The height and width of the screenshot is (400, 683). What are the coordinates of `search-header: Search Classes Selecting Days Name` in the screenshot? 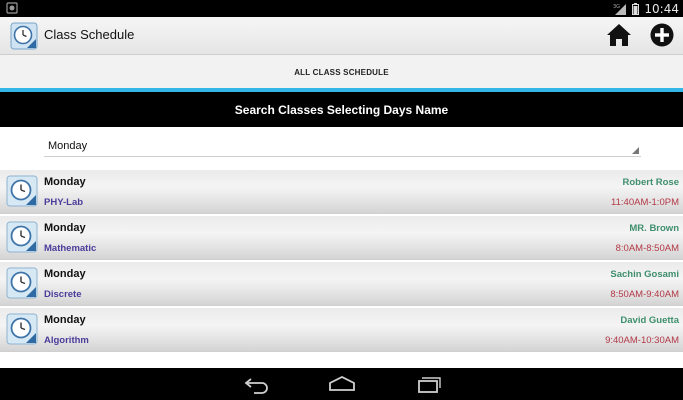 It's located at (341, 109).